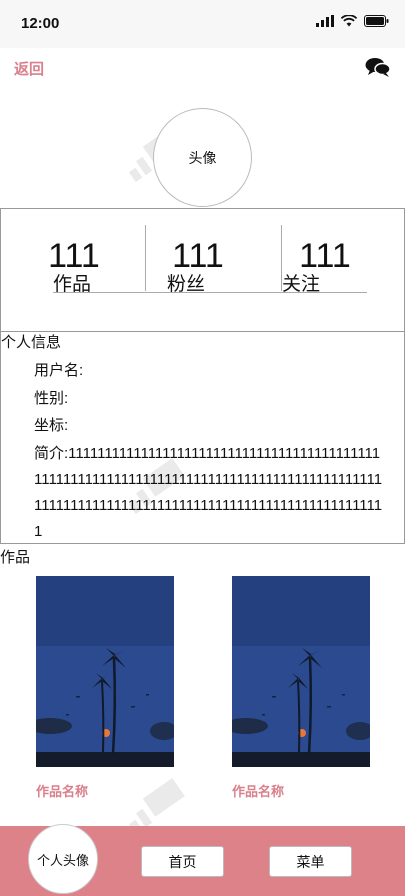  I want to click on location-label: 坐标:, so click(51, 425).